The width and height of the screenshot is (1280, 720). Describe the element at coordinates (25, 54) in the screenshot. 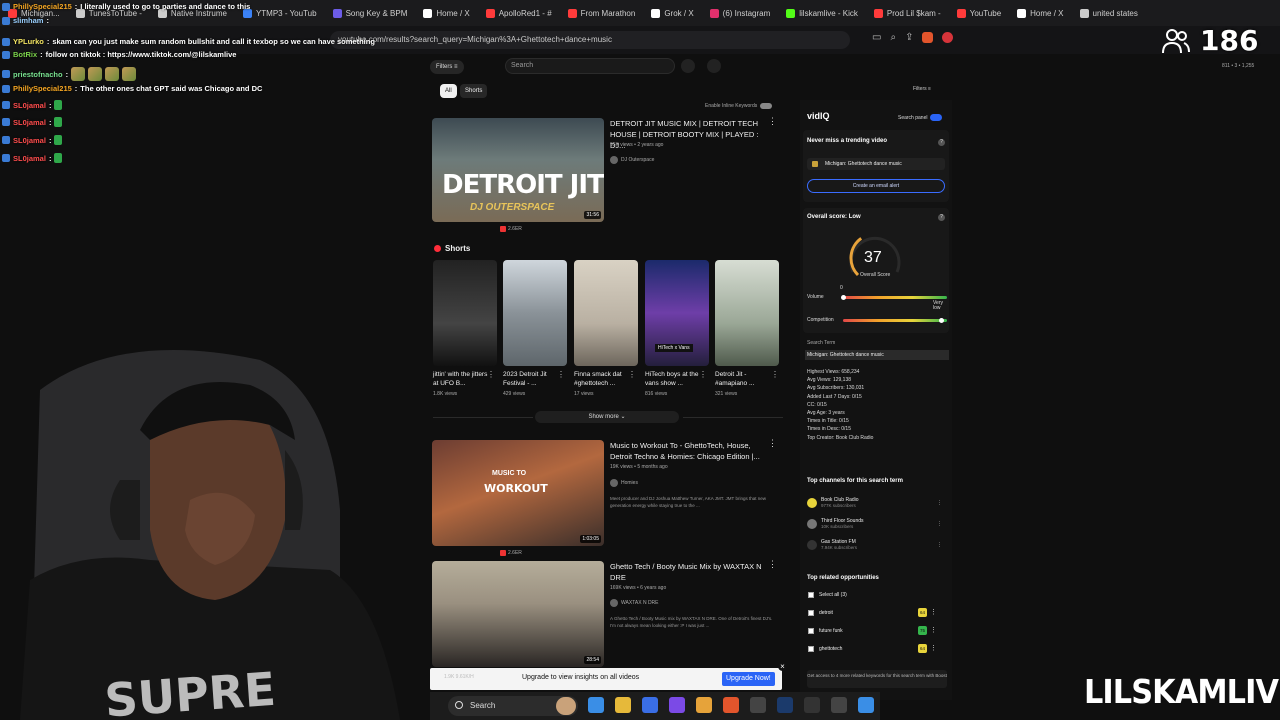

I see `chat-username: BotRix` at that location.